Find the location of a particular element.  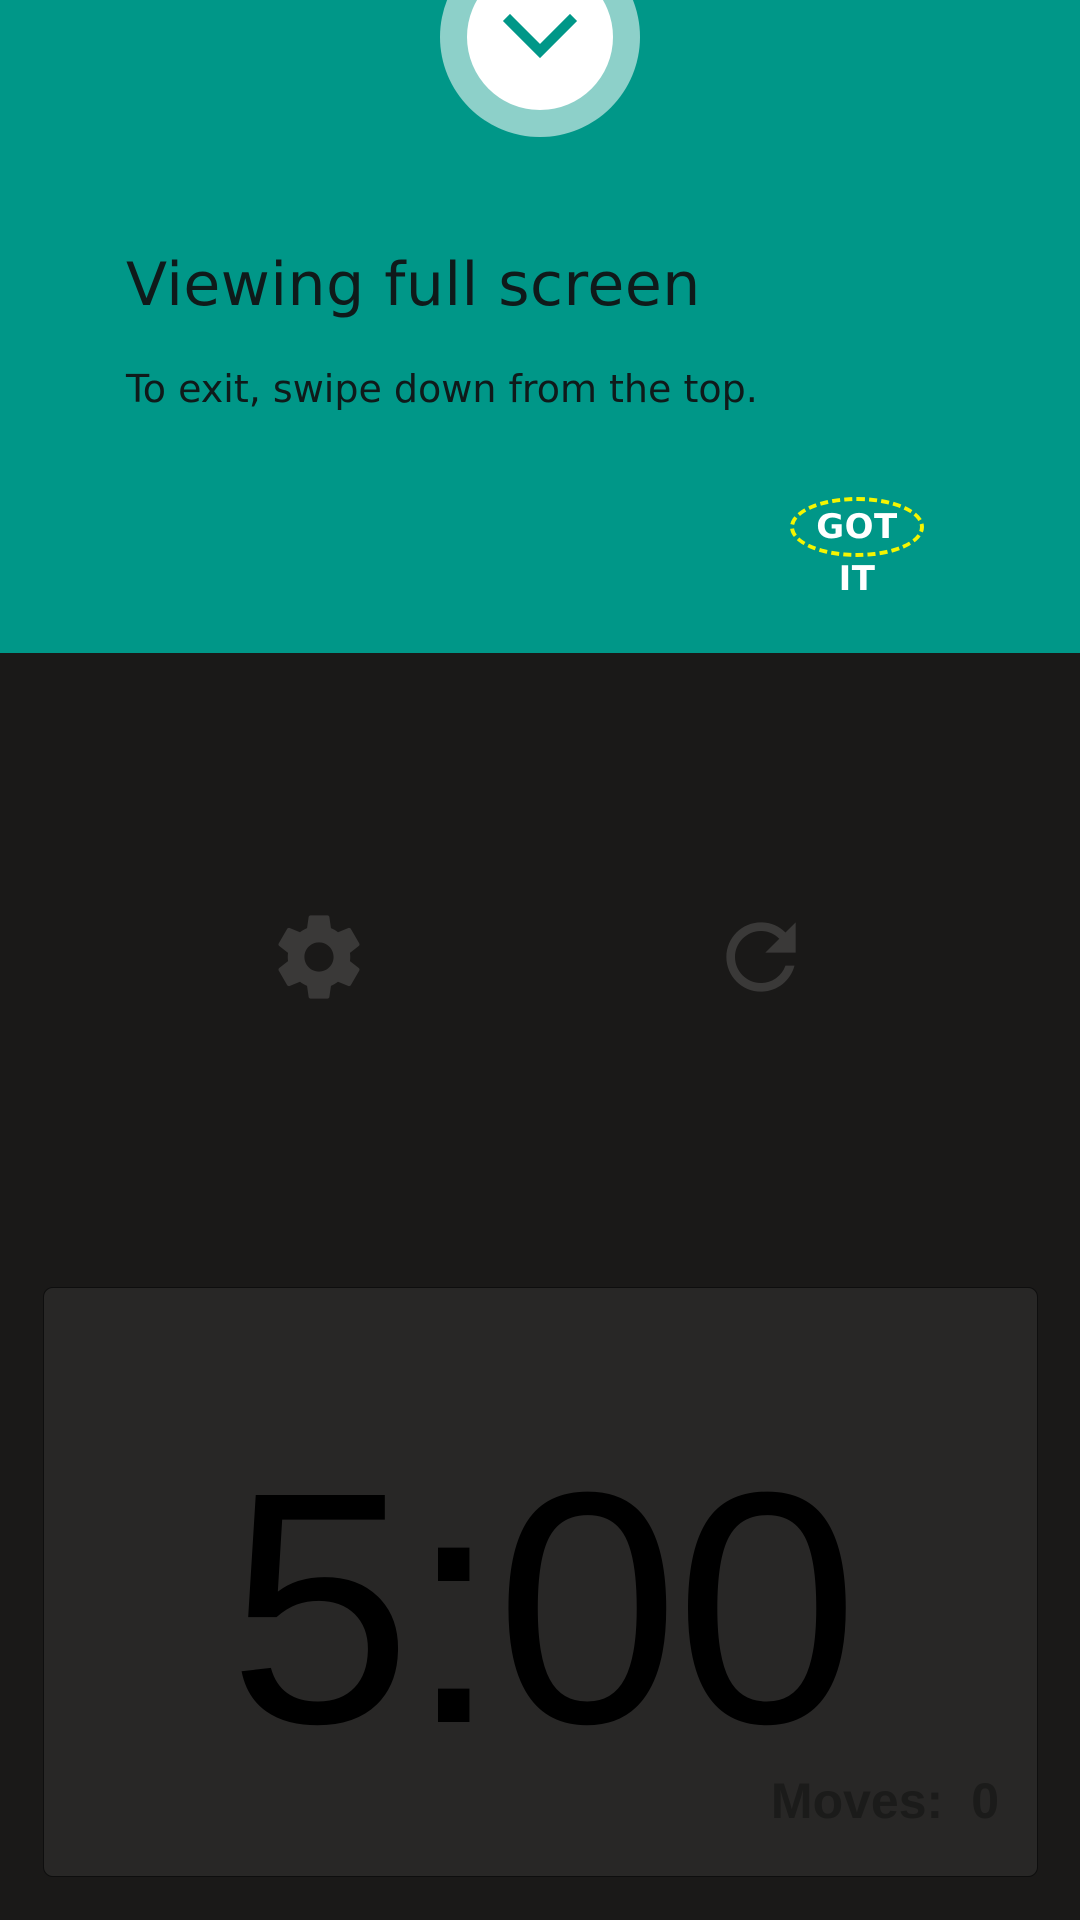

reset-button is located at coordinates (761, 959).